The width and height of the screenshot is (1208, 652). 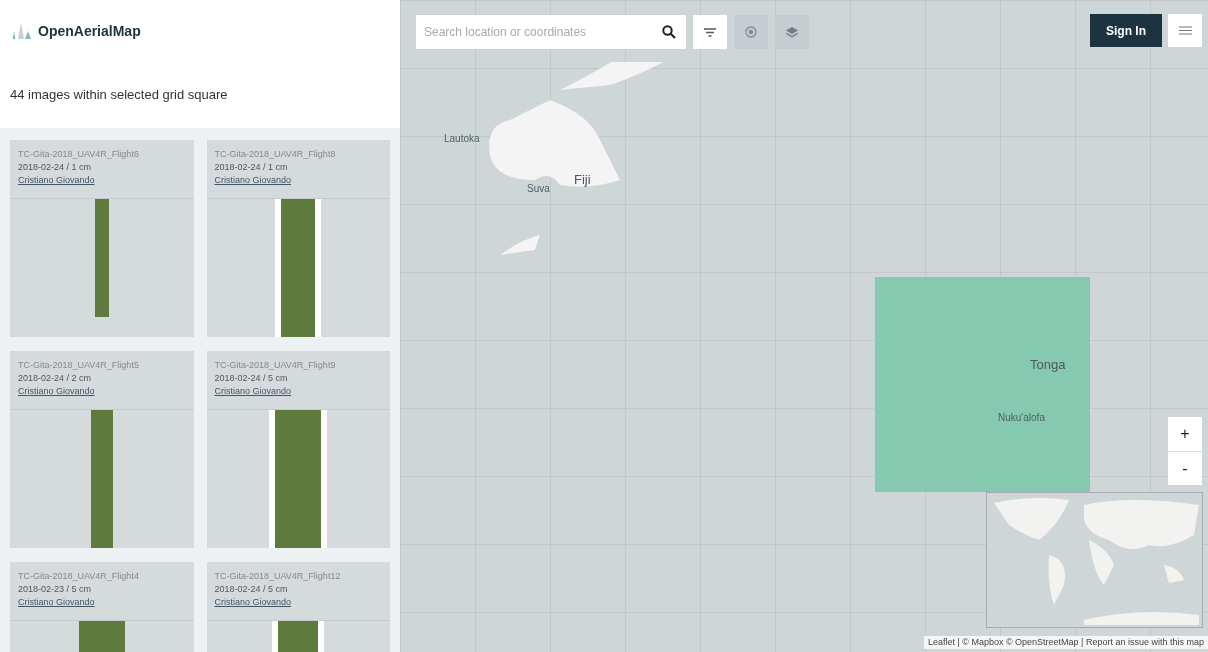 What do you see at coordinates (78, 576) in the screenshot?
I see `image-title: TC-Gita-2018_UAV4R_Flight4` at bounding box center [78, 576].